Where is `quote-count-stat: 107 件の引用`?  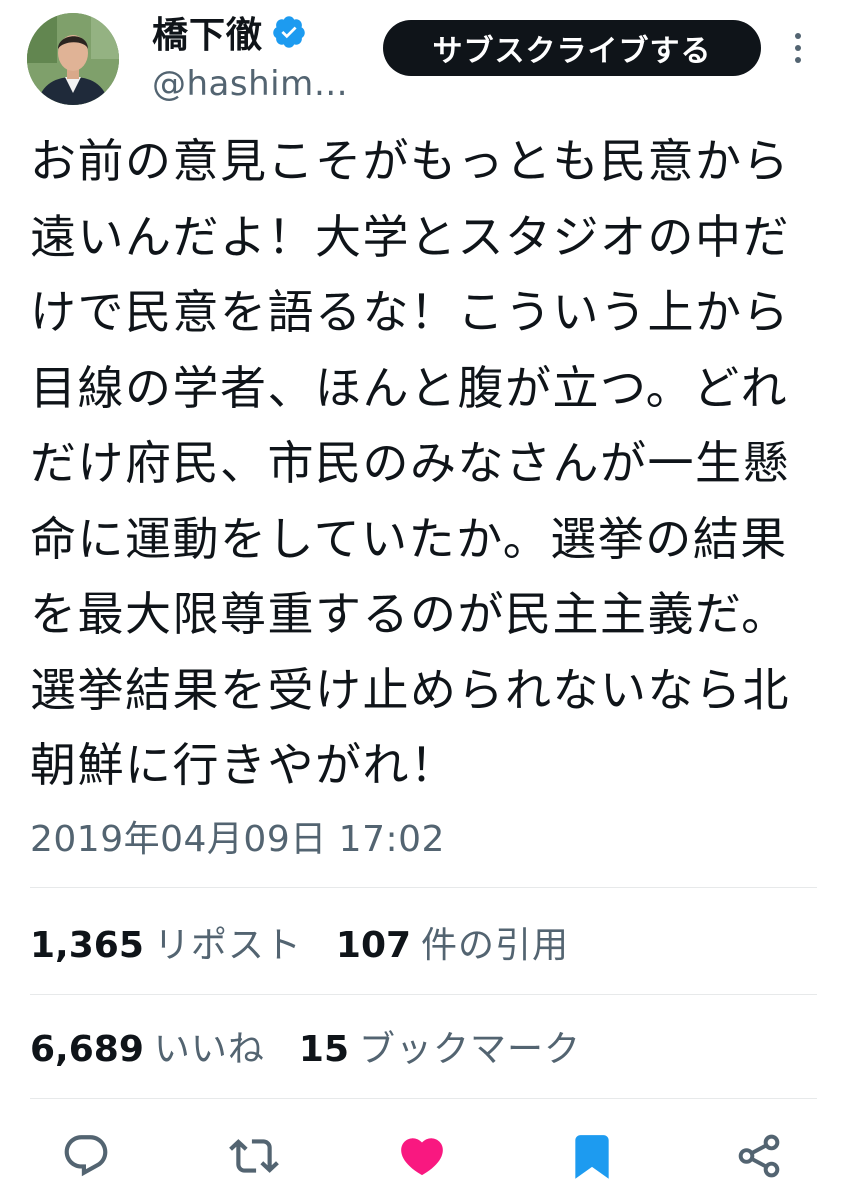 quote-count-stat: 107 件の引用 is located at coordinates (452, 942).